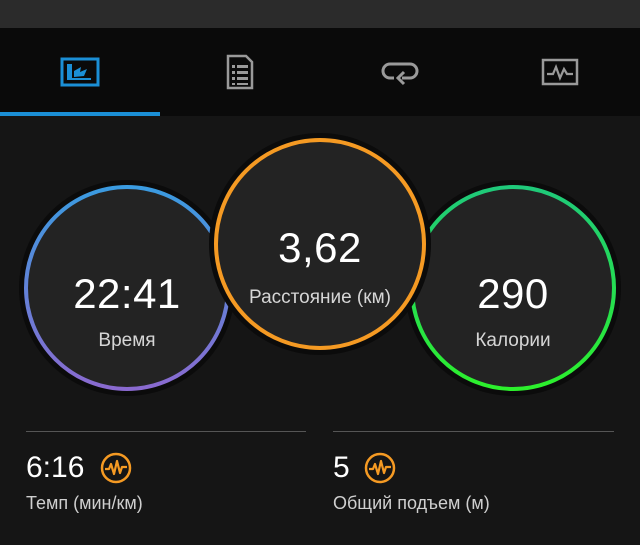  I want to click on tab-overview, so click(80, 72).